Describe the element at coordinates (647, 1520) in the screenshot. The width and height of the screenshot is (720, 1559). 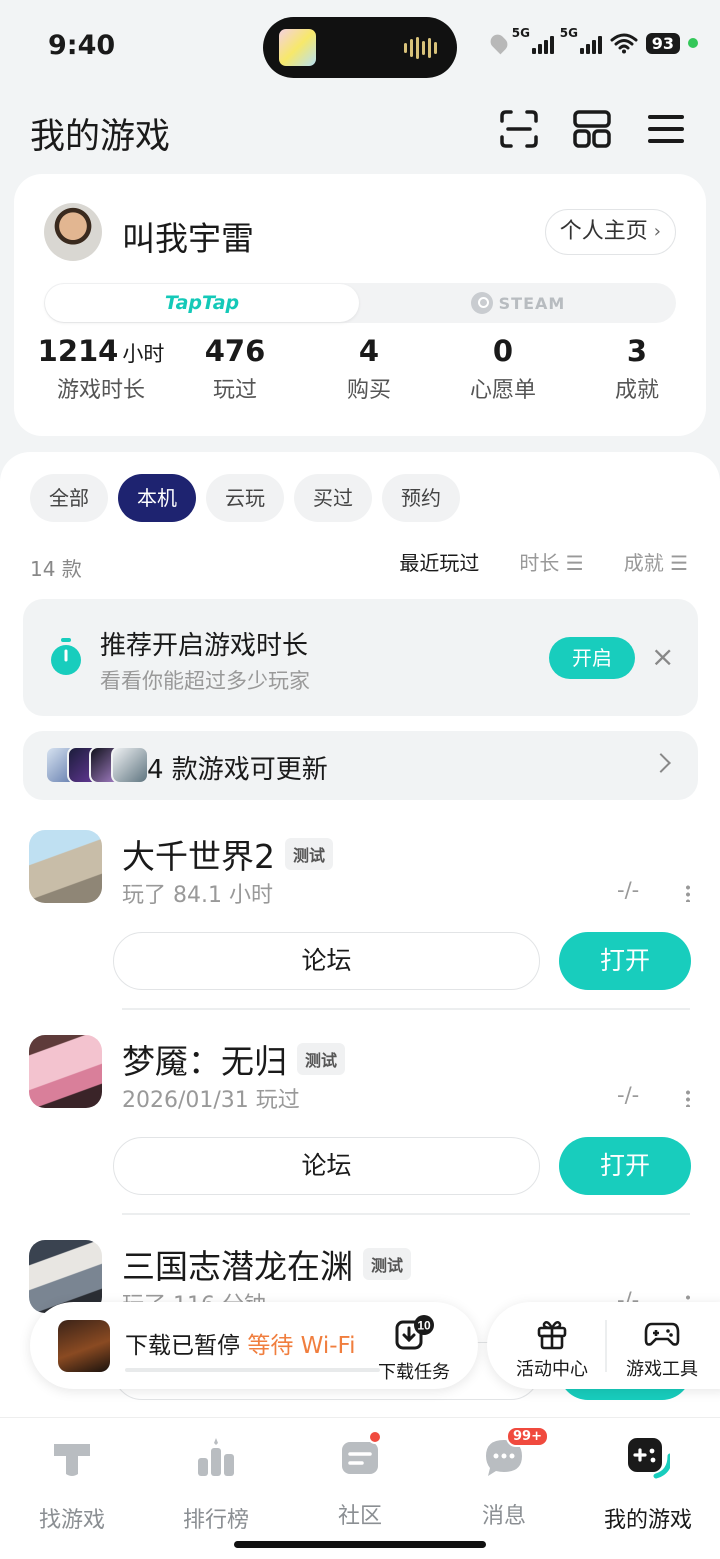
I see `tab-label: 我的游戏` at that location.